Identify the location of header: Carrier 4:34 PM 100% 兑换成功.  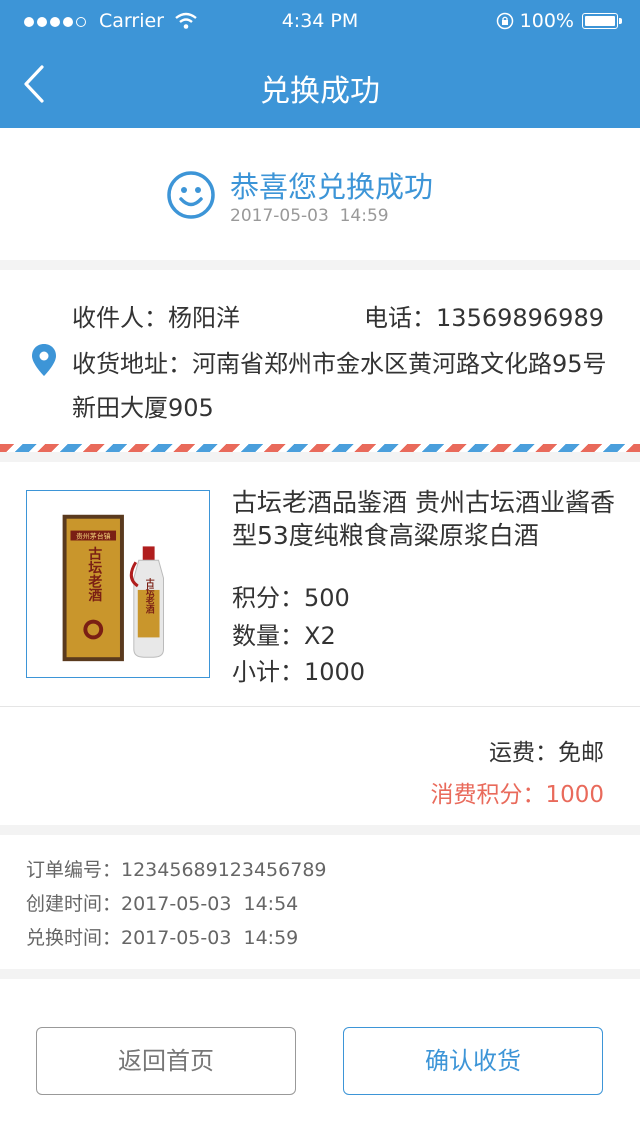
(320, 64).